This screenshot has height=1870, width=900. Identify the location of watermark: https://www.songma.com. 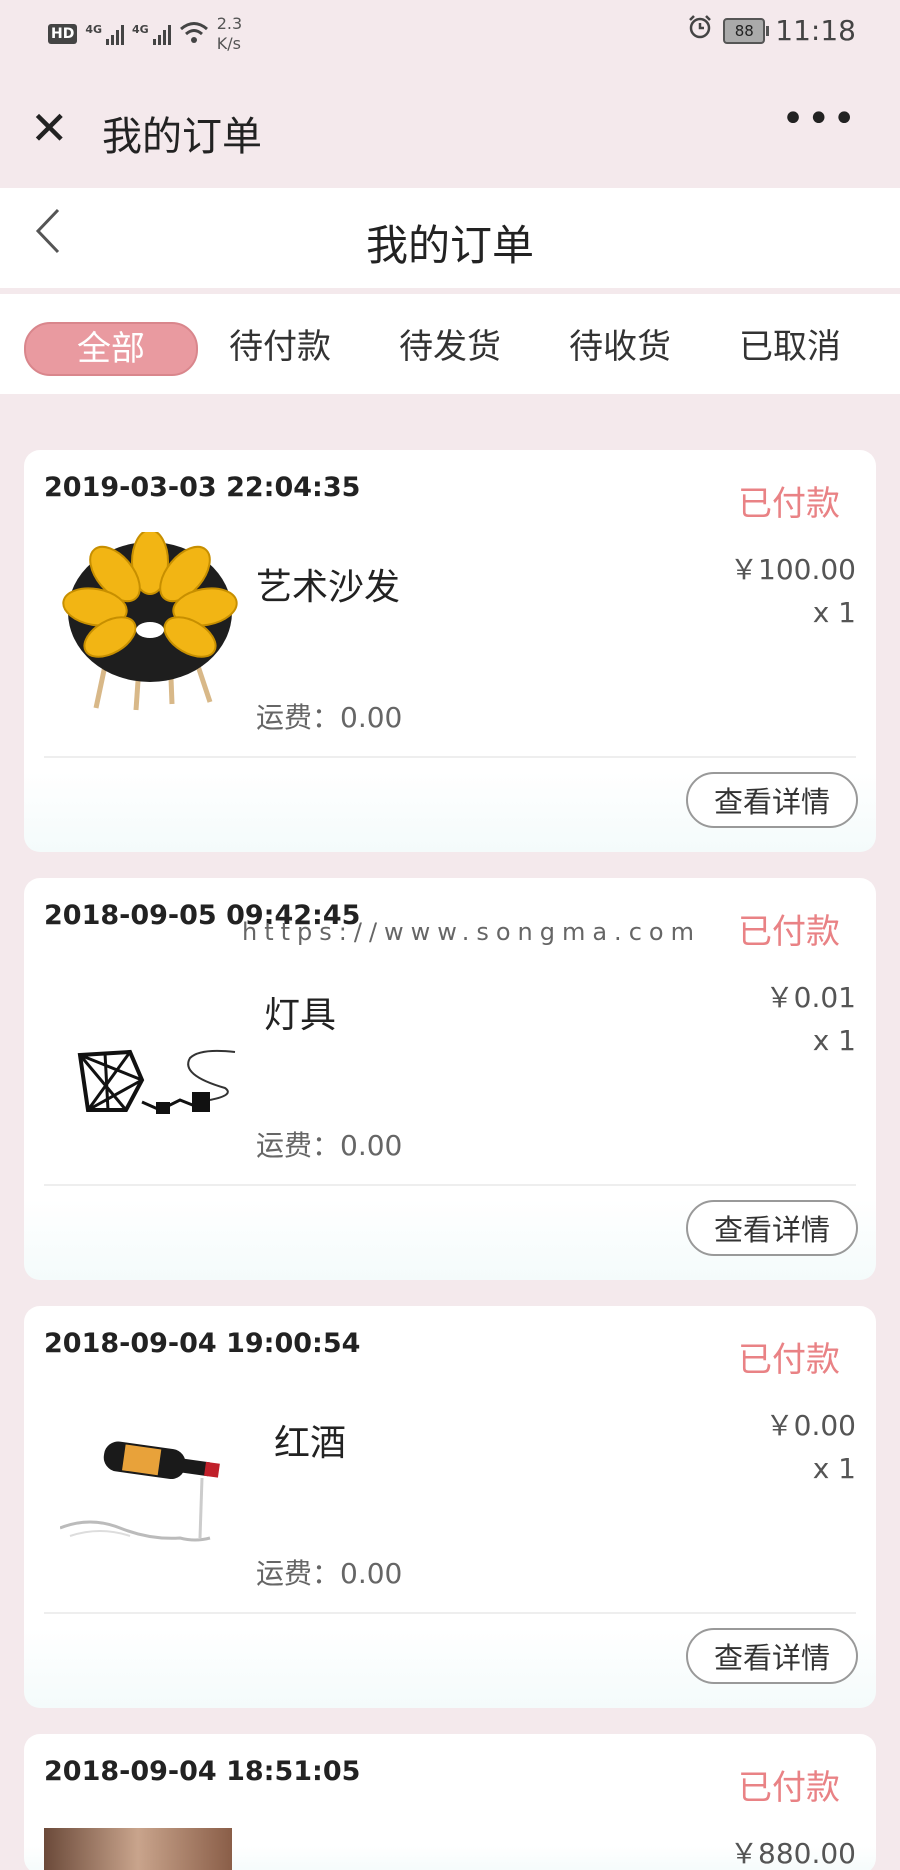
(471, 932).